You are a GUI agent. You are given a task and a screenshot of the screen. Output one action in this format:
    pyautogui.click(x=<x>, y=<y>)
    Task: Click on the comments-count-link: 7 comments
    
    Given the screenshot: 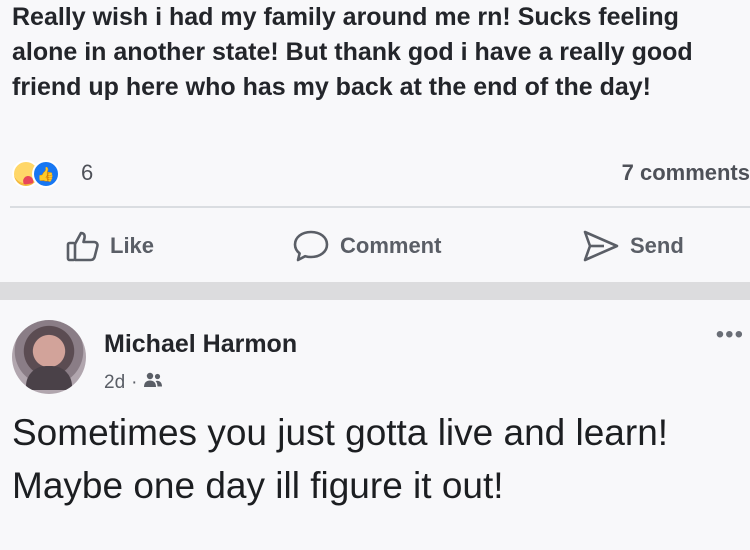 What is the action you would take?
    pyautogui.click(x=686, y=173)
    